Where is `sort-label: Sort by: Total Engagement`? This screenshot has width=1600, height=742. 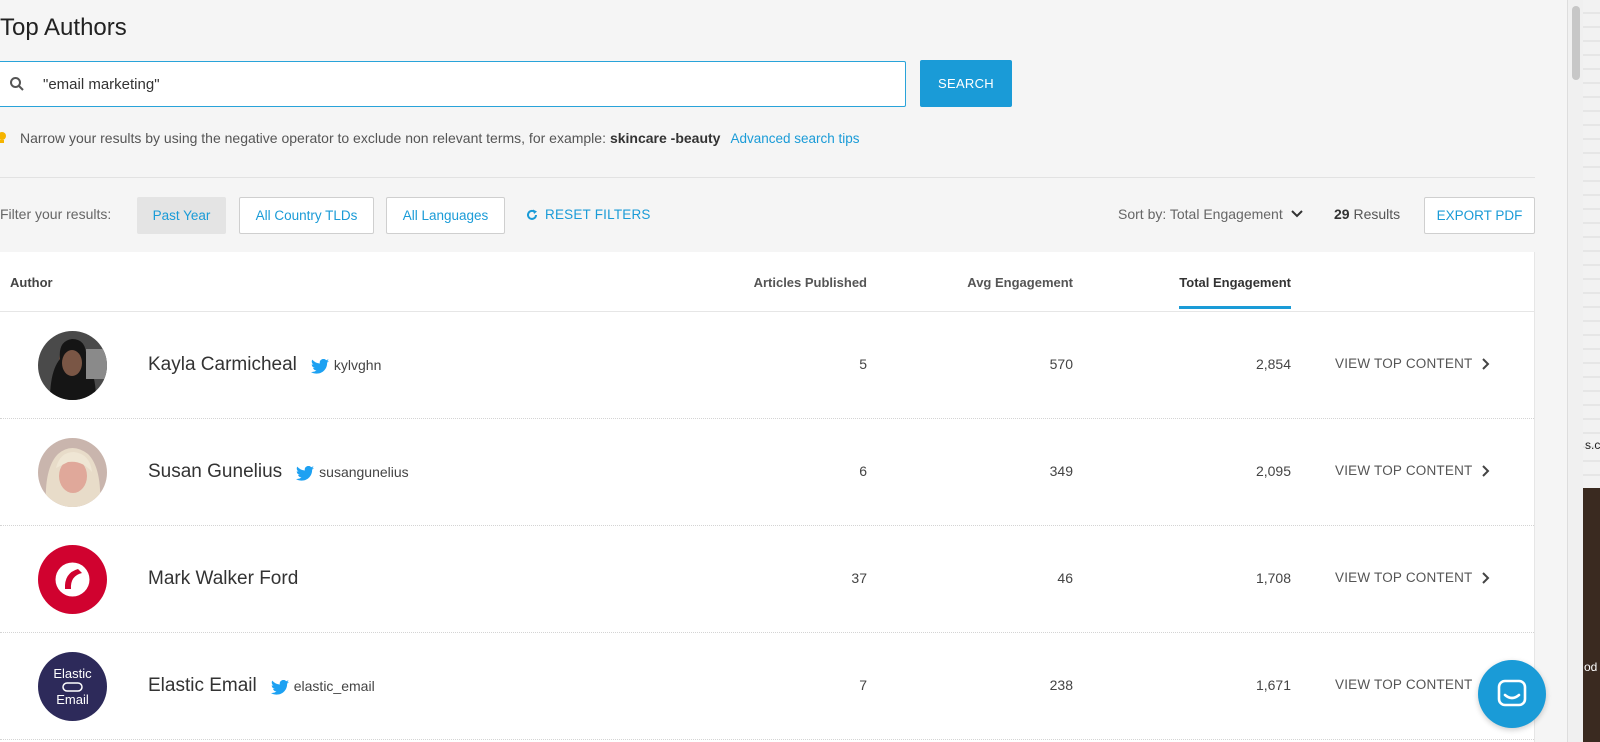 sort-label: Sort by: Total Engagement is located at coordinates (1200, 214).